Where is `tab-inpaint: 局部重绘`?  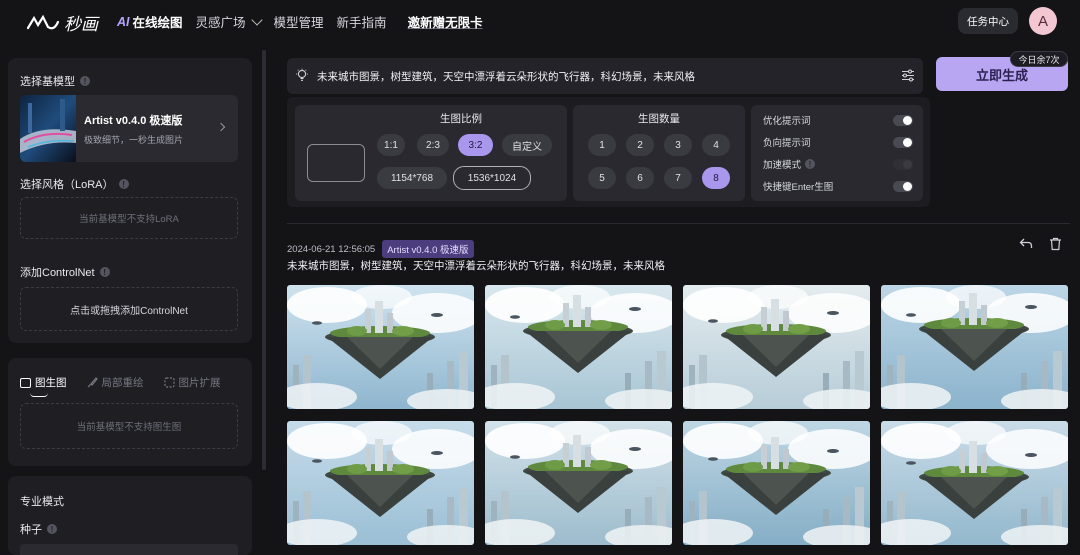
tab-inpaint: 局部重绘 is located at coordinates (115, 382).